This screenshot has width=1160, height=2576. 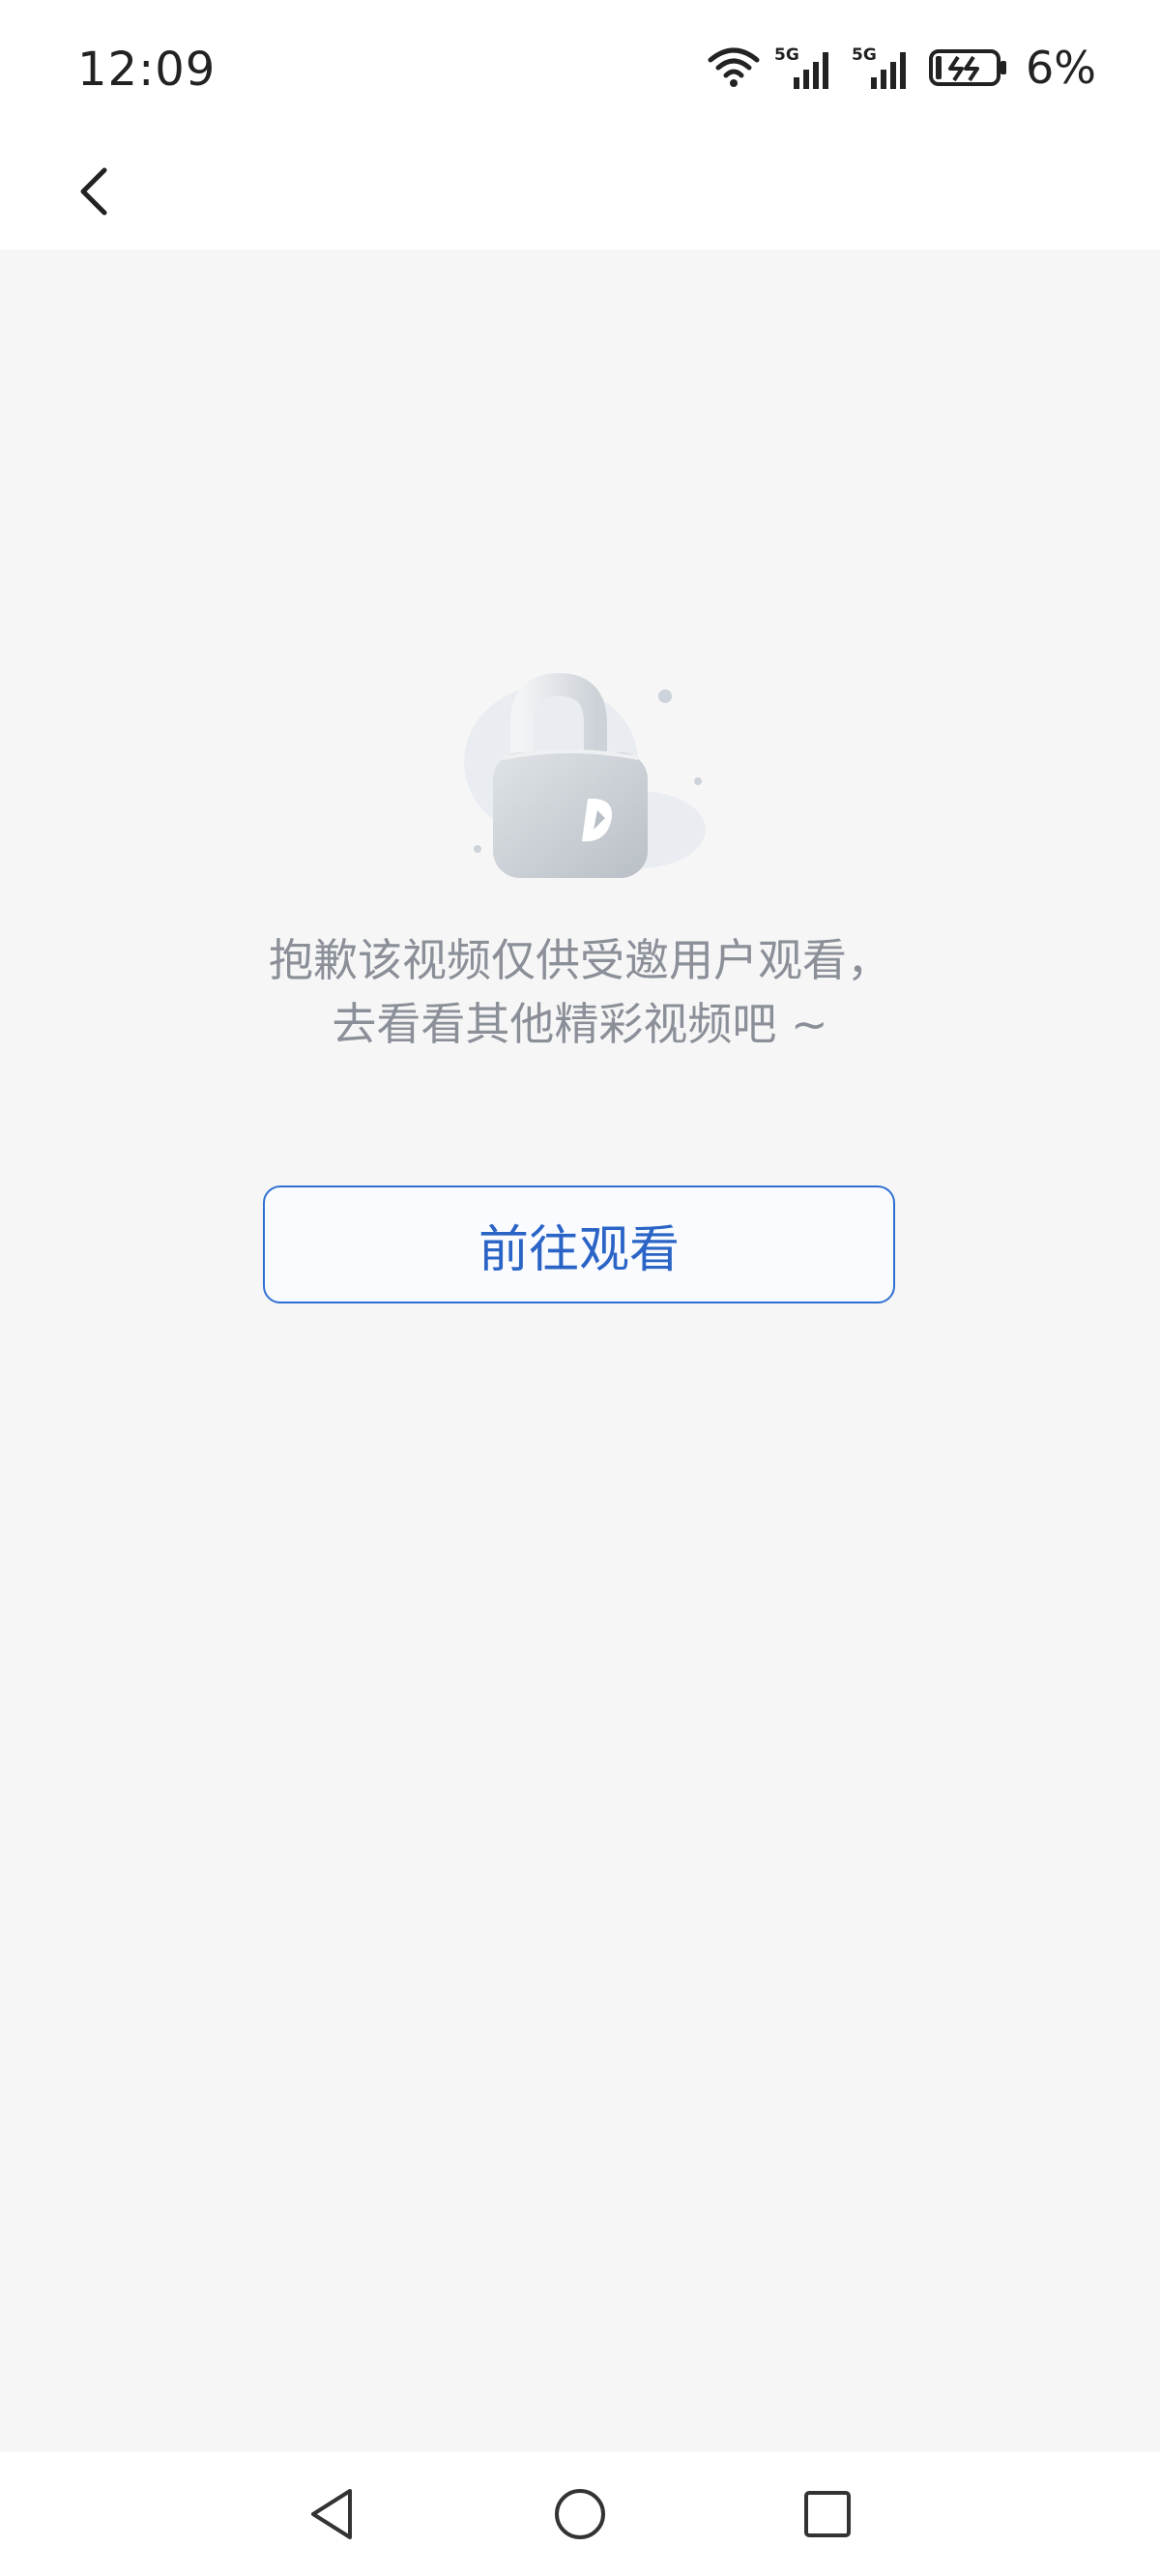 What do you see at coordinates (865, 55) in the screenshot?
I see `network-label-2: 5G` at bounding box center [865, 55].